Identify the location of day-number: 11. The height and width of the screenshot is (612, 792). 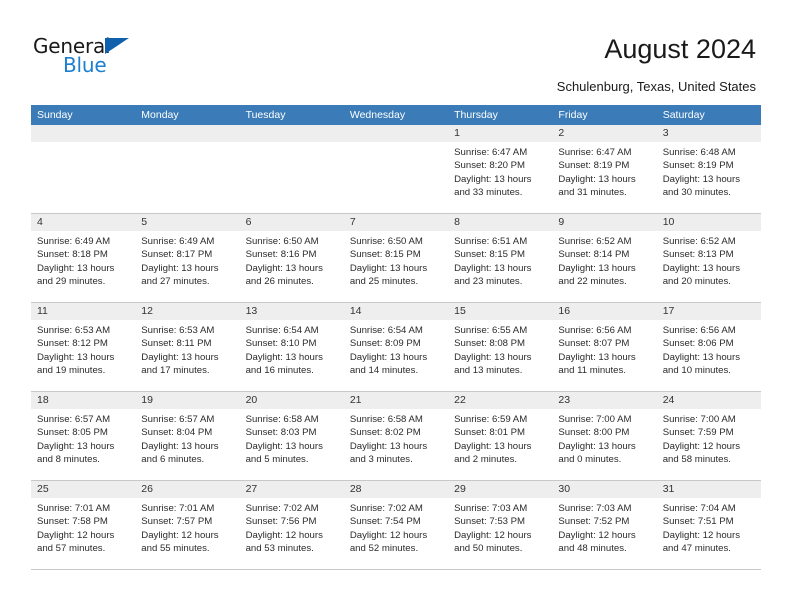
(83, 311).